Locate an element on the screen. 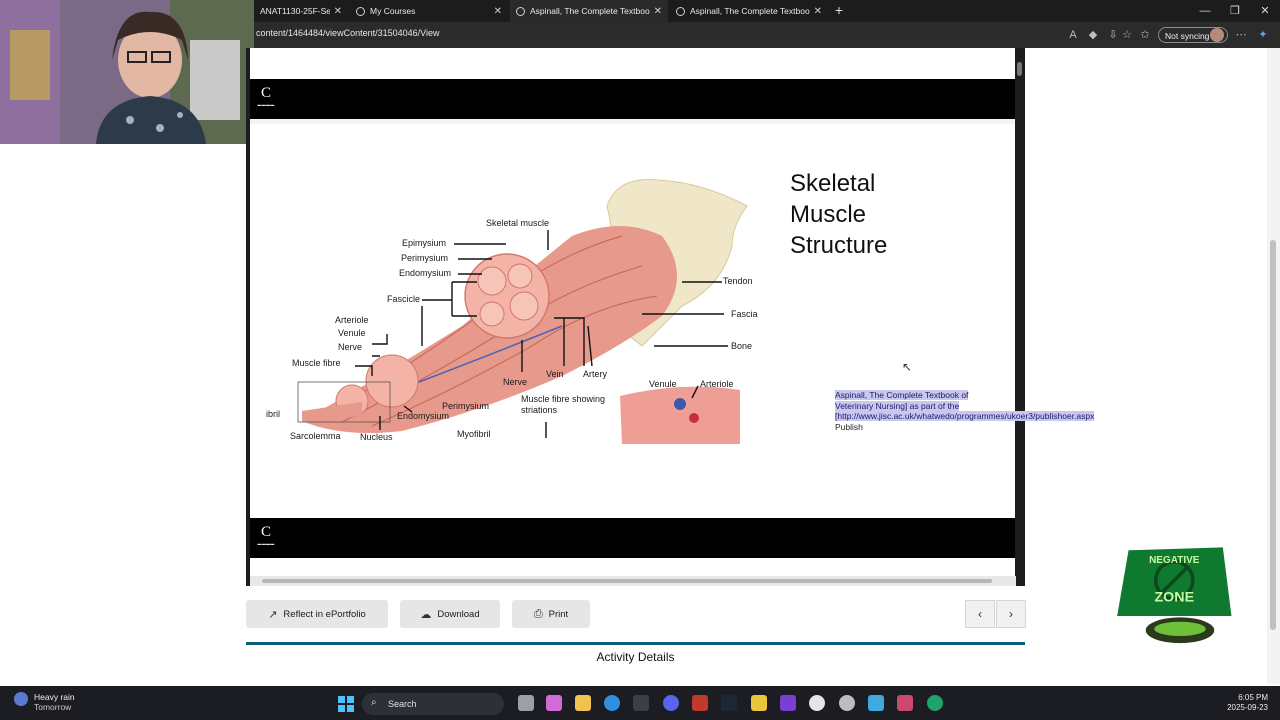  task-view-icon is located at coordinates (526, 703).